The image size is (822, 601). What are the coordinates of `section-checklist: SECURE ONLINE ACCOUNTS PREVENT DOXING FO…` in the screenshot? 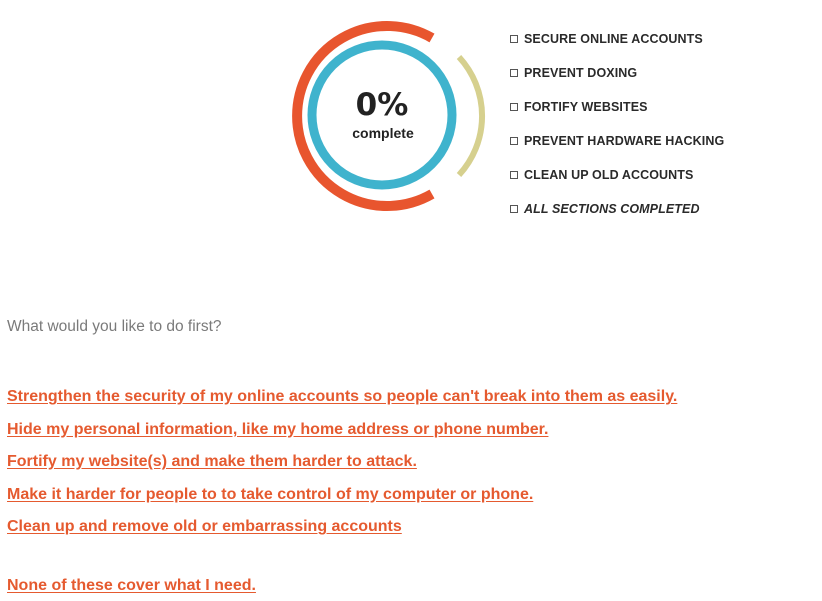 It's located at (617, 124).